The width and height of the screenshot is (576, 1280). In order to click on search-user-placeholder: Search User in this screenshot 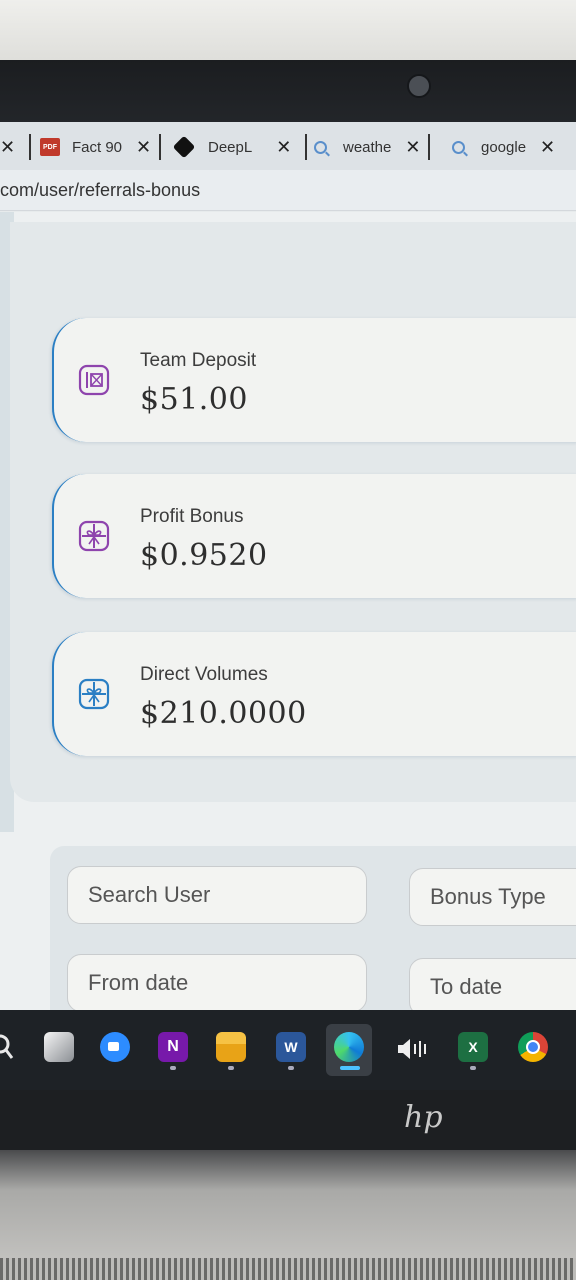, I will do `click(149, 894)`.